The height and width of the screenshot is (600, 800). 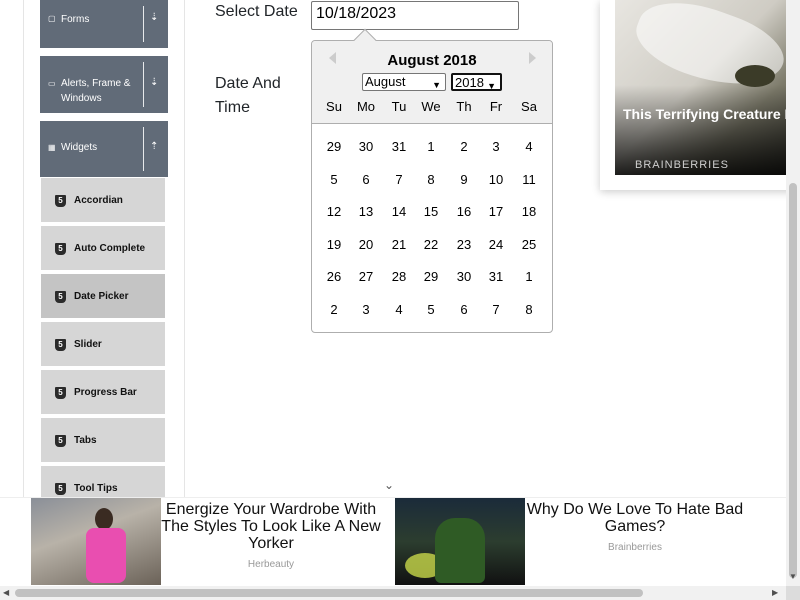 What do you see at coordinates (431, 212) in the screenshot?
I see `calendar-day: 15` at bounding box center [431, 212].